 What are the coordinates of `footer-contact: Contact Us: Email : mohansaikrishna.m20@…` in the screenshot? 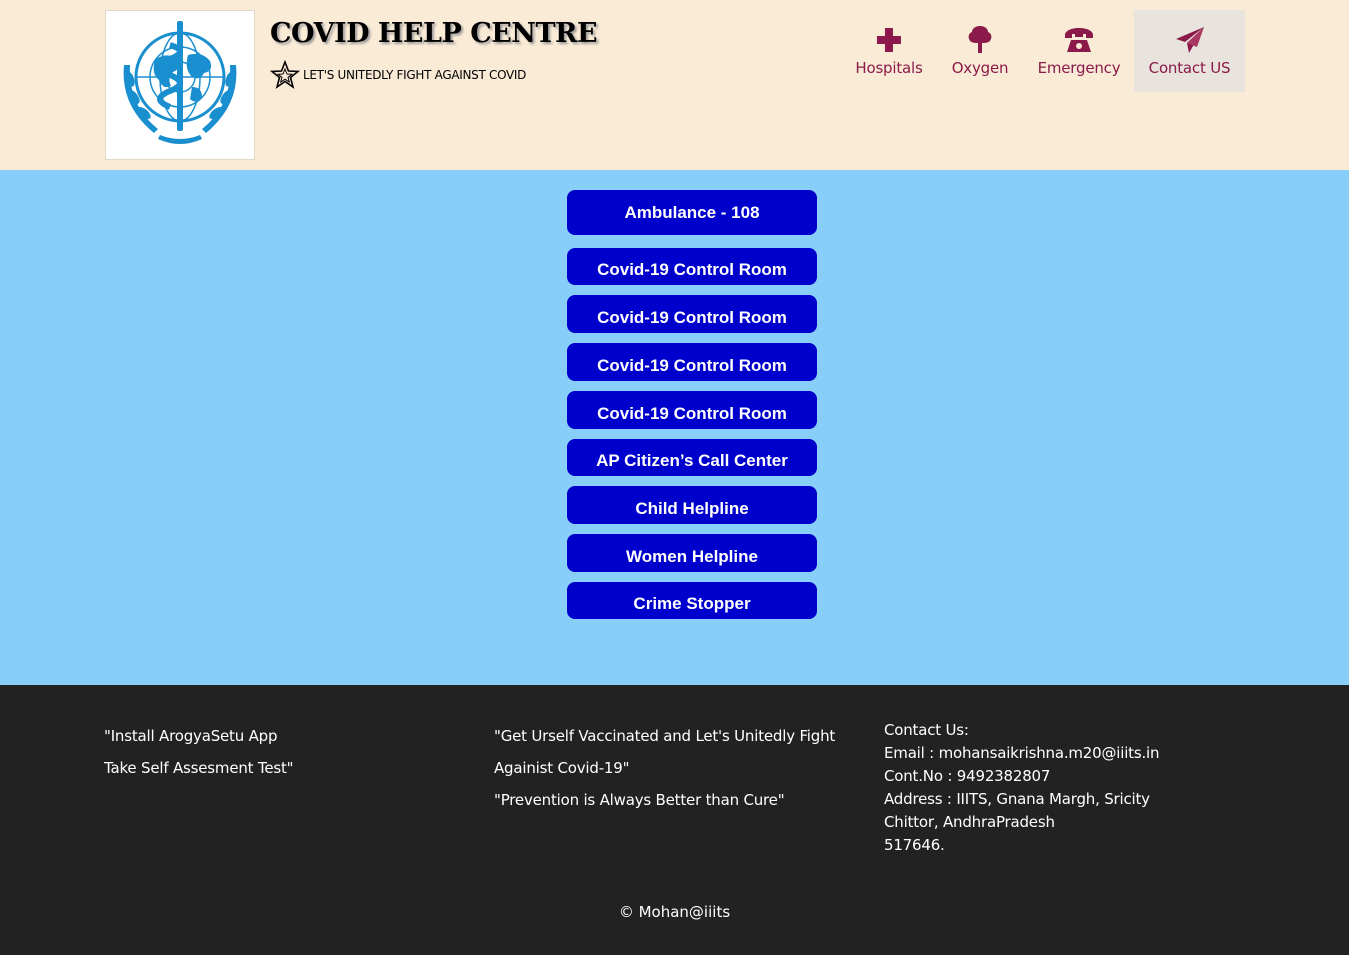 It's located at (1022, 788).